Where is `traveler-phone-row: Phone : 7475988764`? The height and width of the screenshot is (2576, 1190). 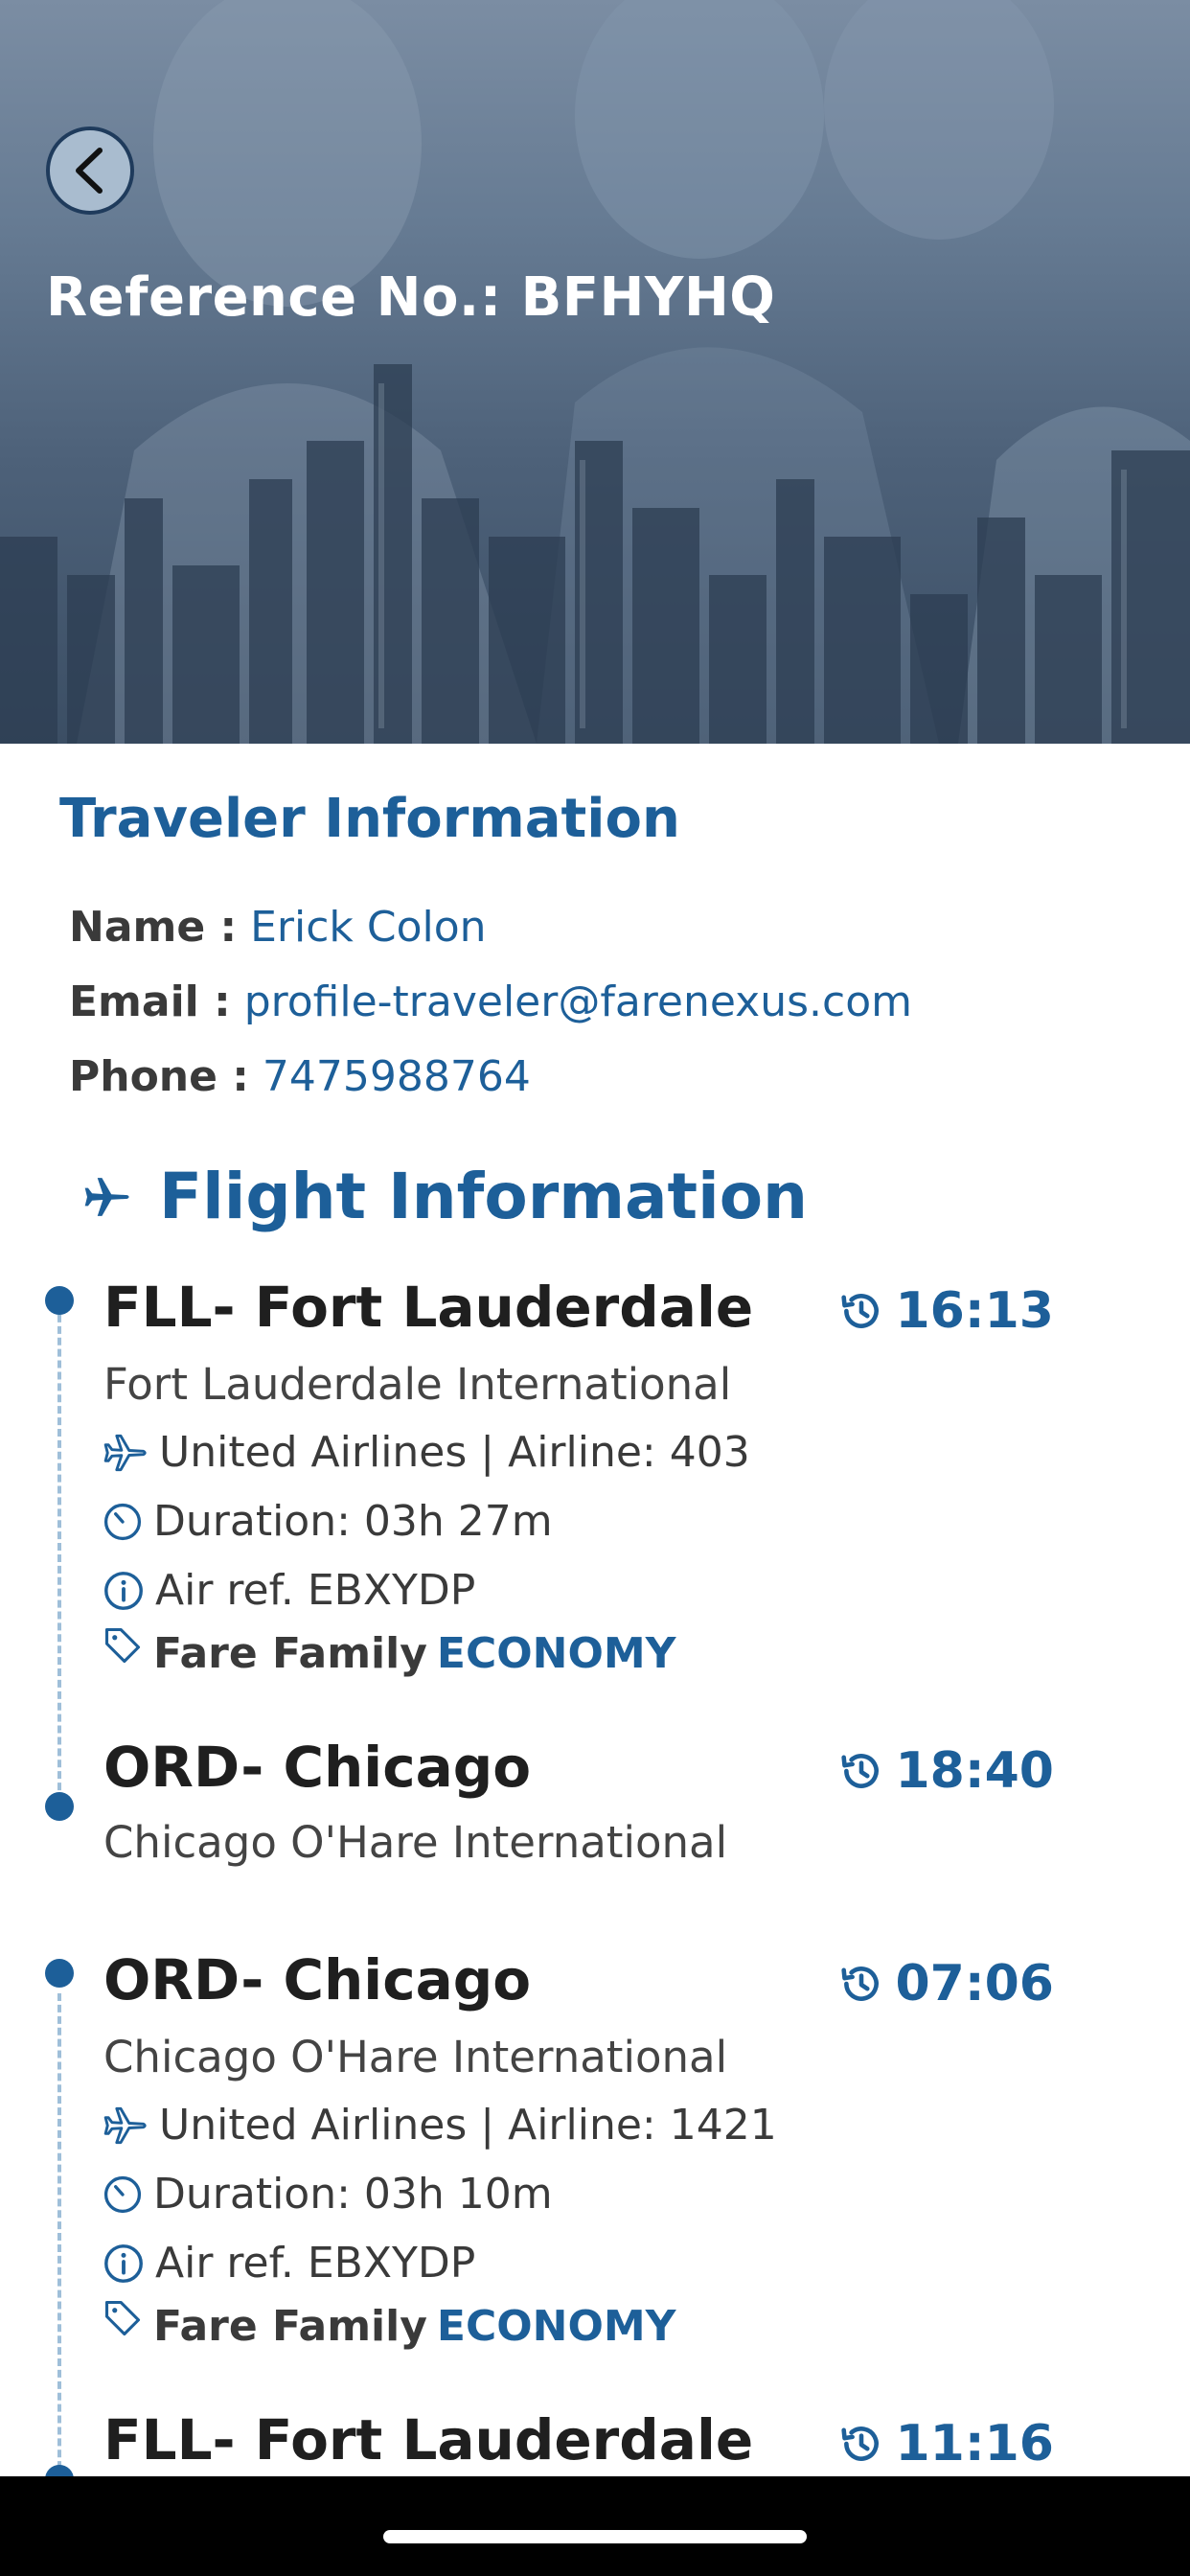 traveler-phone-row: Phone : 7475988764 is located at coordinates (300, 1076).